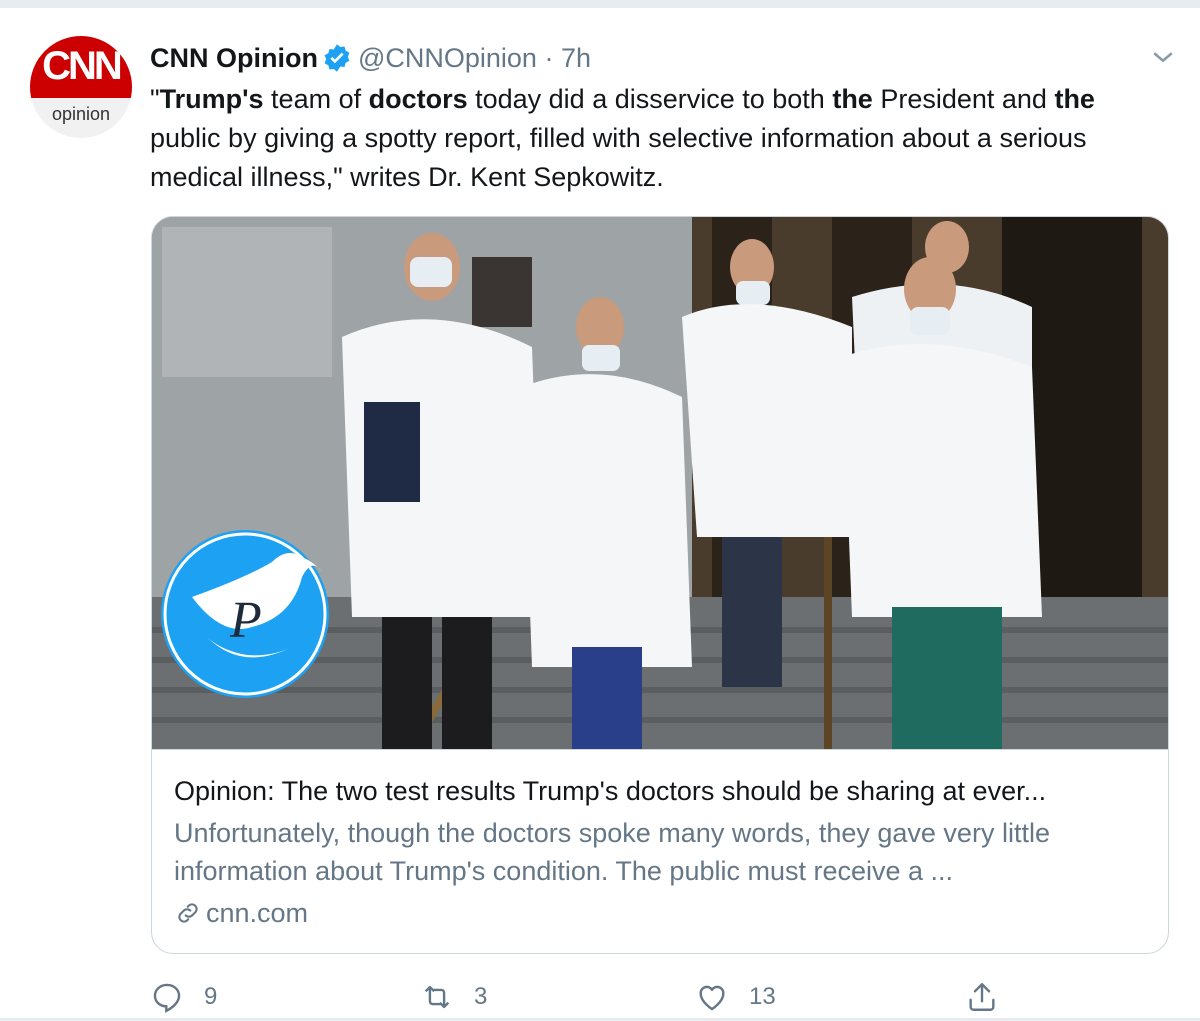 The height and width of the screenshot is (1021, 1200). Describe the element at coordinates (211, 996) in the screenshot. I see `reply-count: 9` at that location.